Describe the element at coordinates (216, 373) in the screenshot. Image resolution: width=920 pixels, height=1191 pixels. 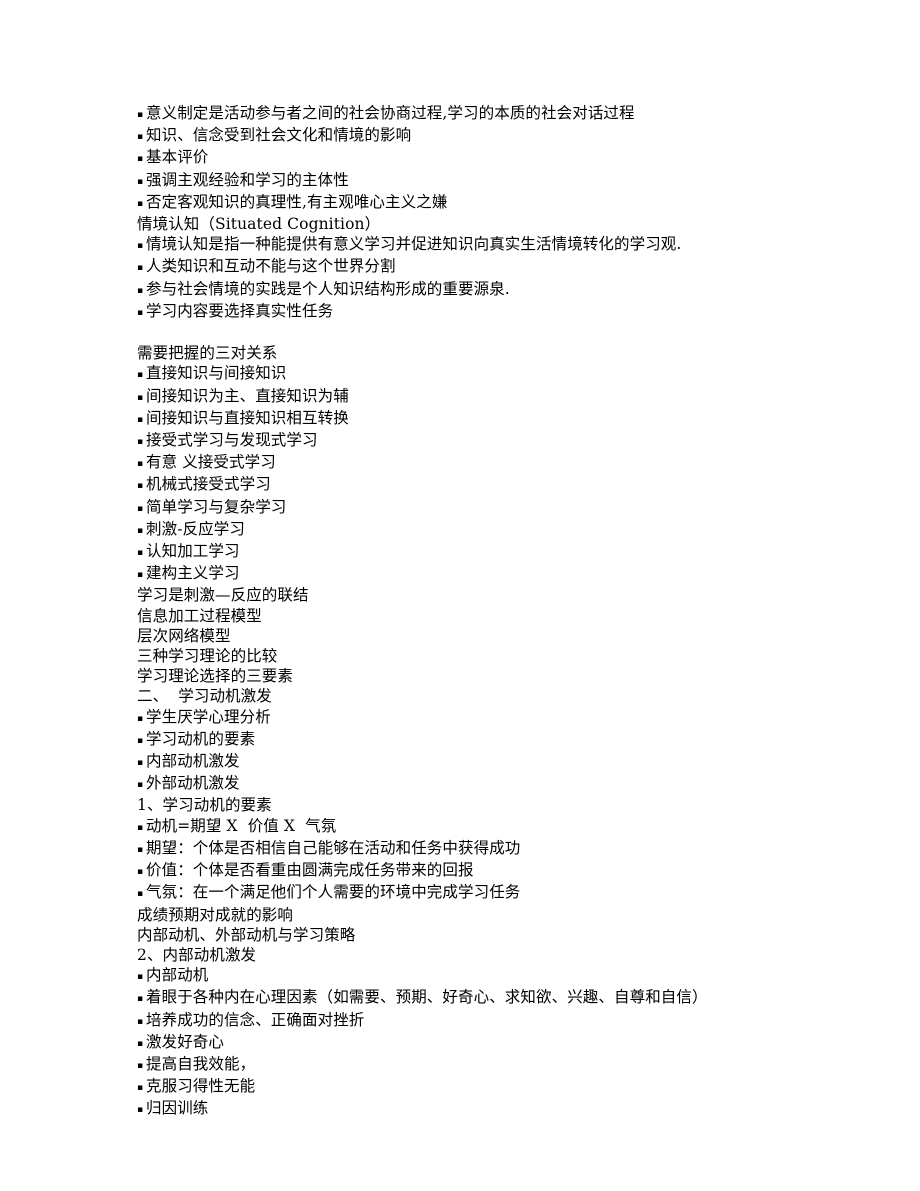
I see `line-text: 直接知识与间接知识` at that location.